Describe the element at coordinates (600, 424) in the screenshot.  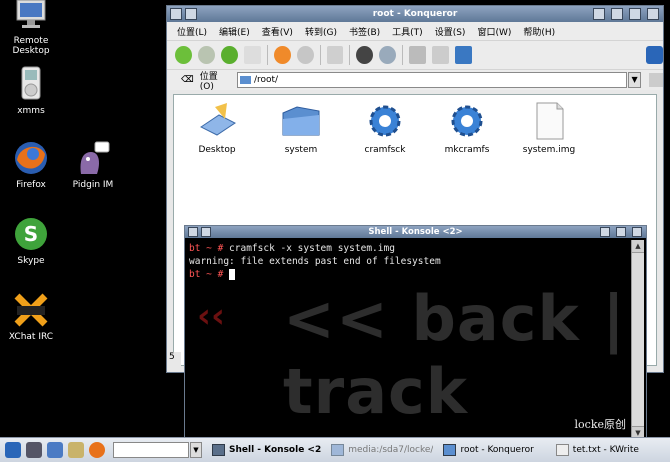
I see `author-signature: locke原创` at that location.